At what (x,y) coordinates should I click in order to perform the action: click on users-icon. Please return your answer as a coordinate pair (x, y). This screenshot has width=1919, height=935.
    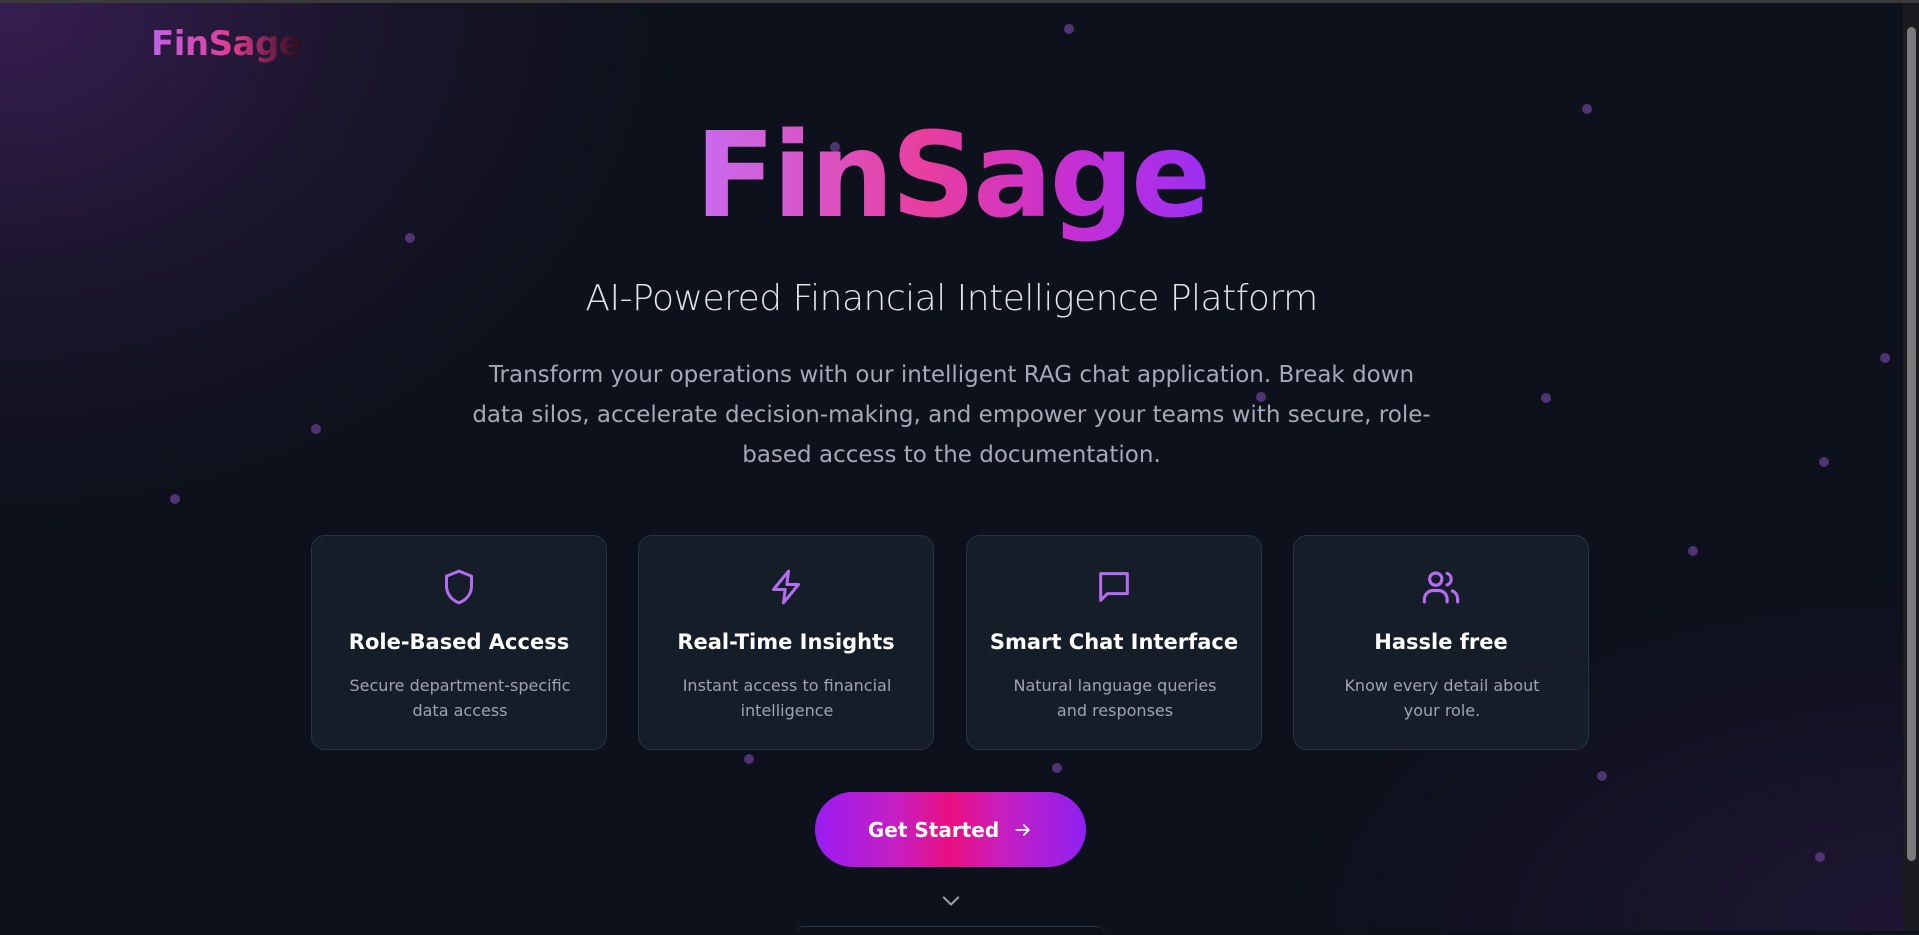
    Looking at the image, I should click on (1441, 588).